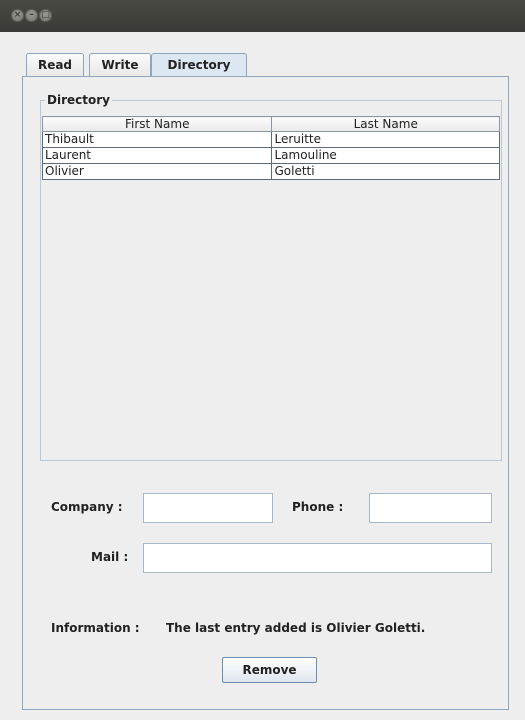 This screenshot has width=525, height=720. I want to click on tab-directory: Directory, so click(199, 65).